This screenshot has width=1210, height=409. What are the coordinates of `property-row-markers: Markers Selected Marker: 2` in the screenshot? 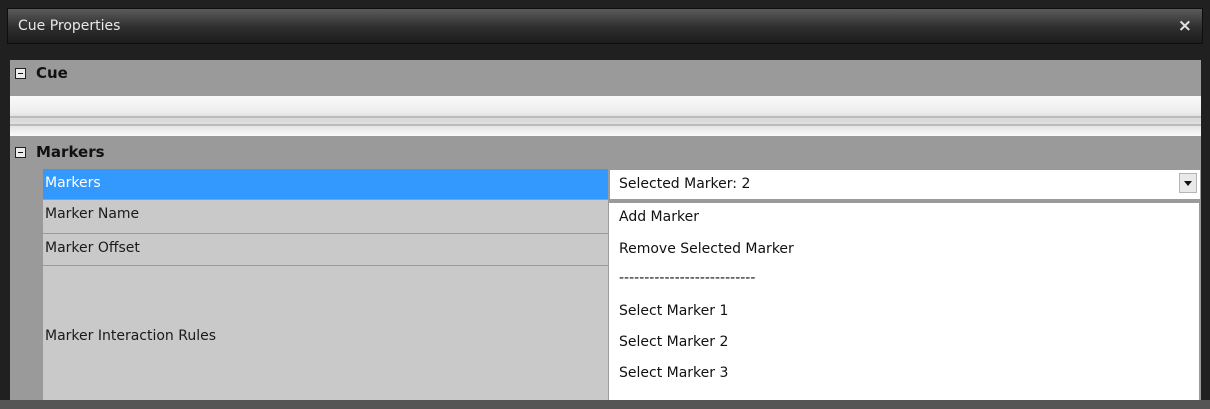 It's located at (622, 184).